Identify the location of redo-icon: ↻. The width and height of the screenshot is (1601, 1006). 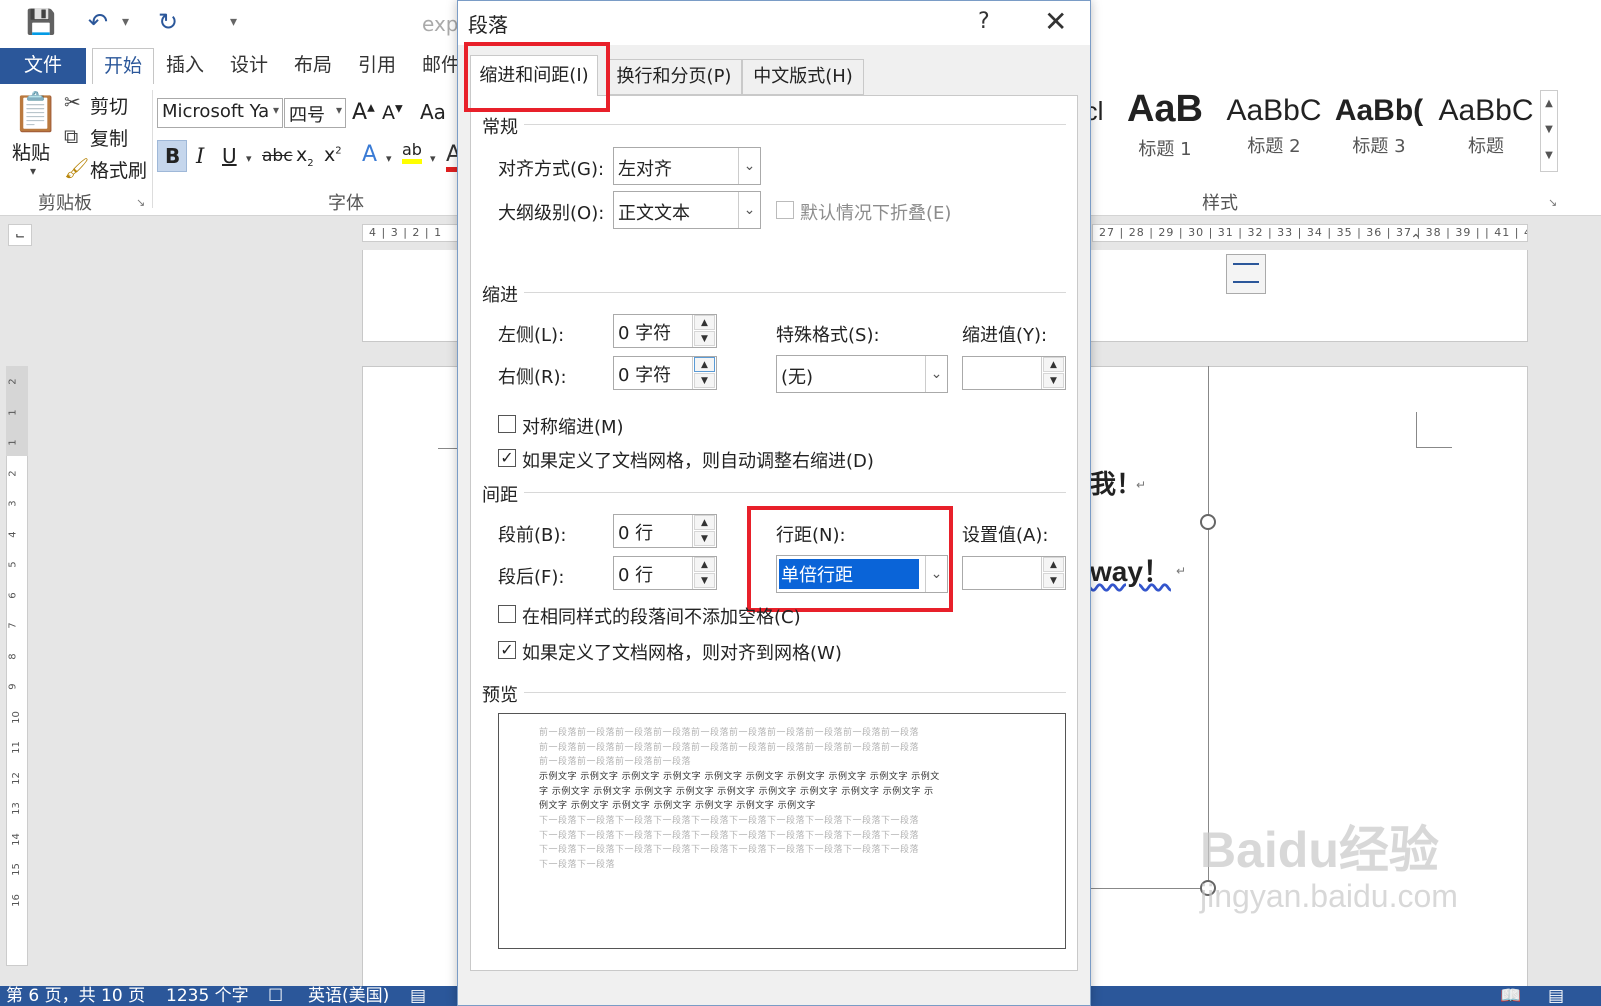
(168, 22).